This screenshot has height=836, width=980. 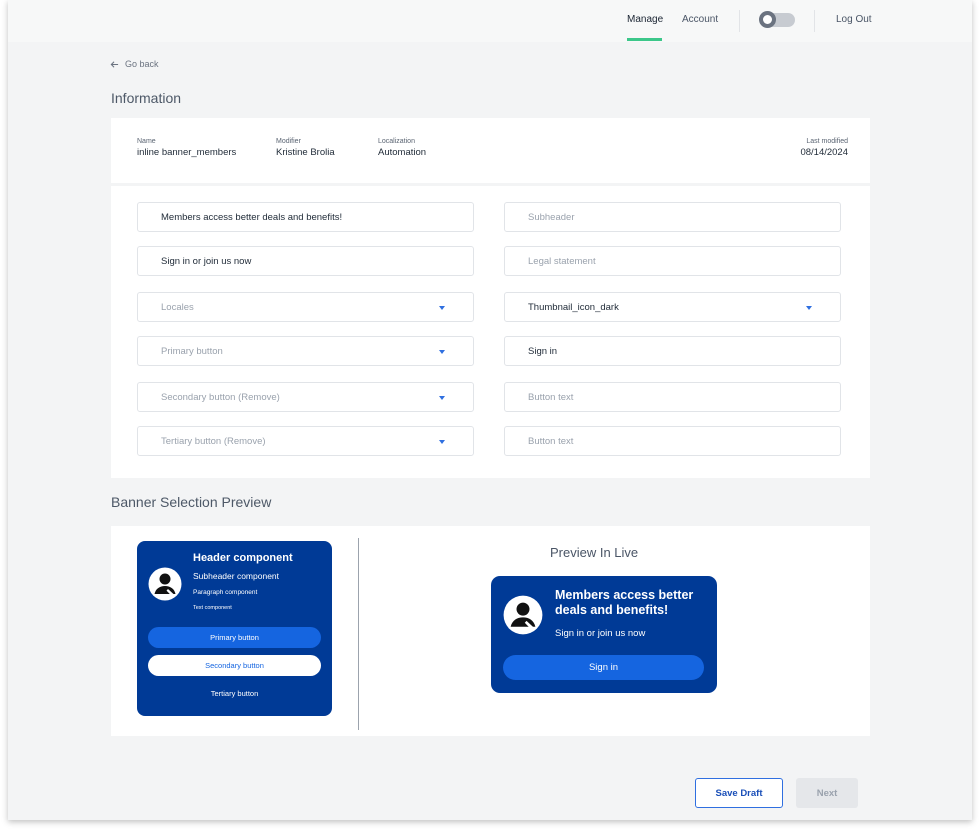 What do you see at coordinates (777, 19) in the screenshot?
I see `theme-toggle` at bounding box center [777, 19].